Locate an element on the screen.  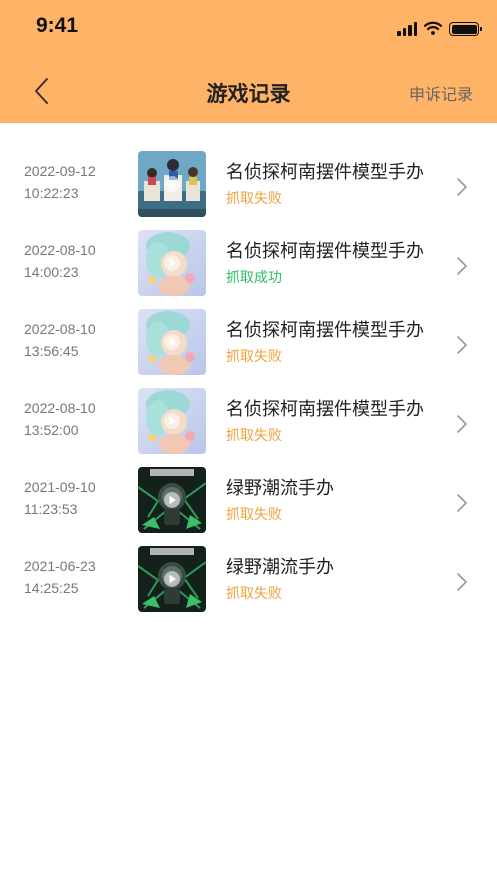
record-time: 13:52:00 is located at coordinates (51, 430).